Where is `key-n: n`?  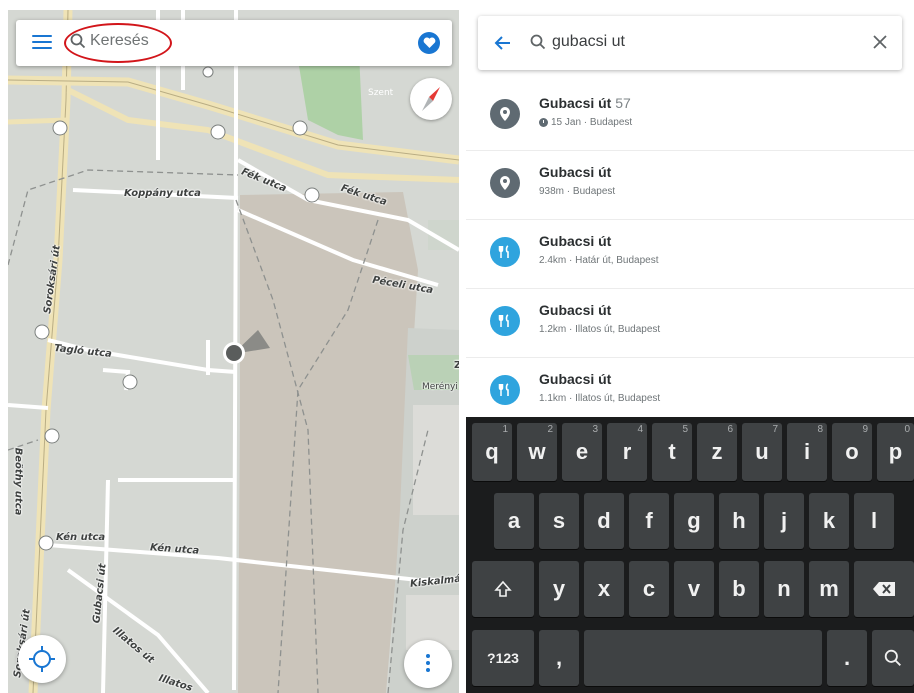
key-n: n is located at coordinates (784, 589).